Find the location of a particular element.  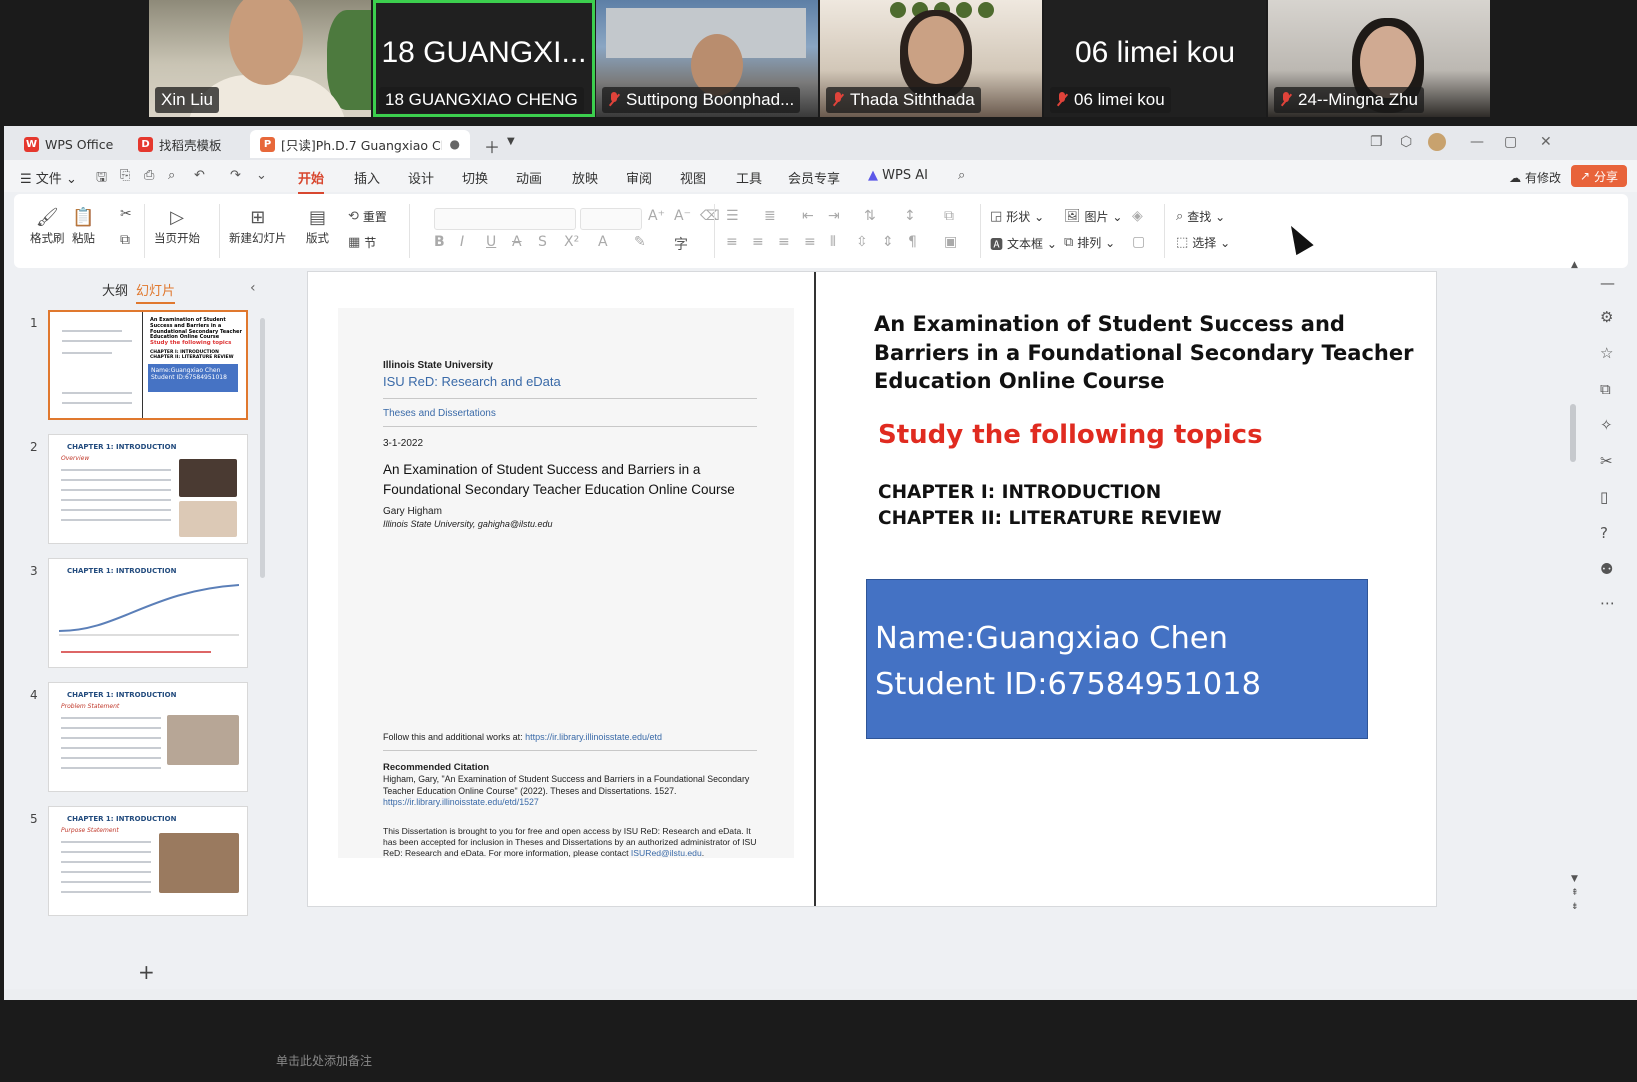

scroll-up-icon: ▲ is located at coordinates (1574, 265).